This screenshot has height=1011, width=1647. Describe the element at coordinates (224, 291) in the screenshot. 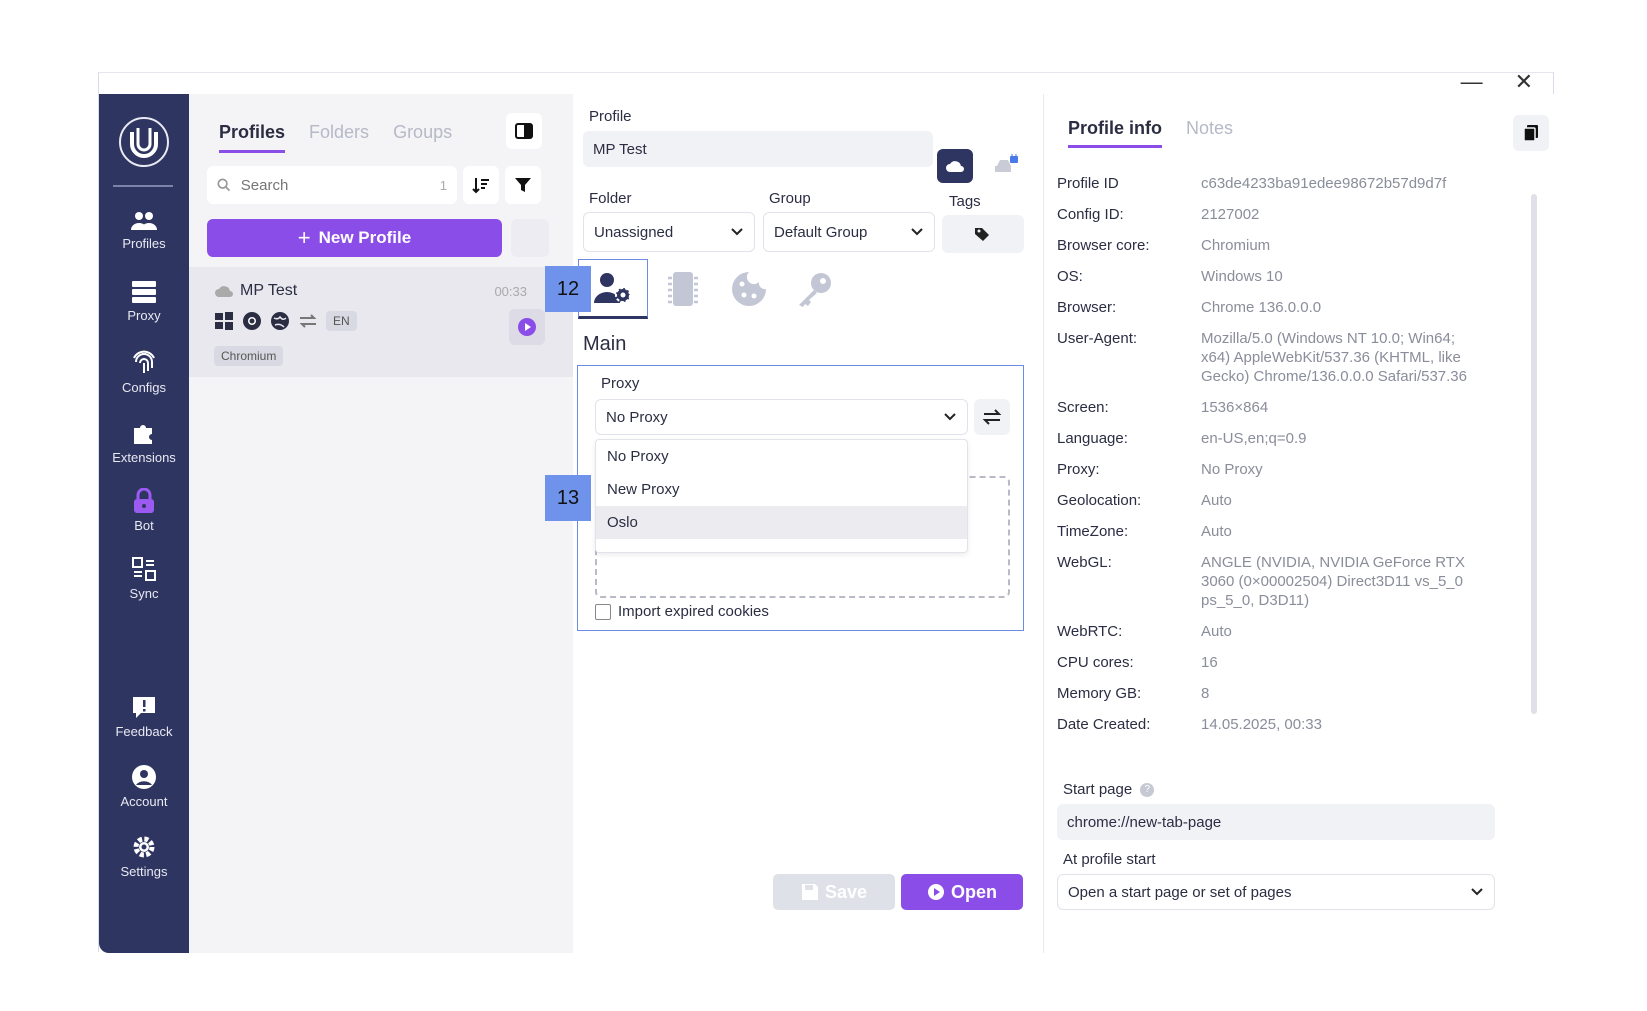

I see `cloud-icon` at that location.